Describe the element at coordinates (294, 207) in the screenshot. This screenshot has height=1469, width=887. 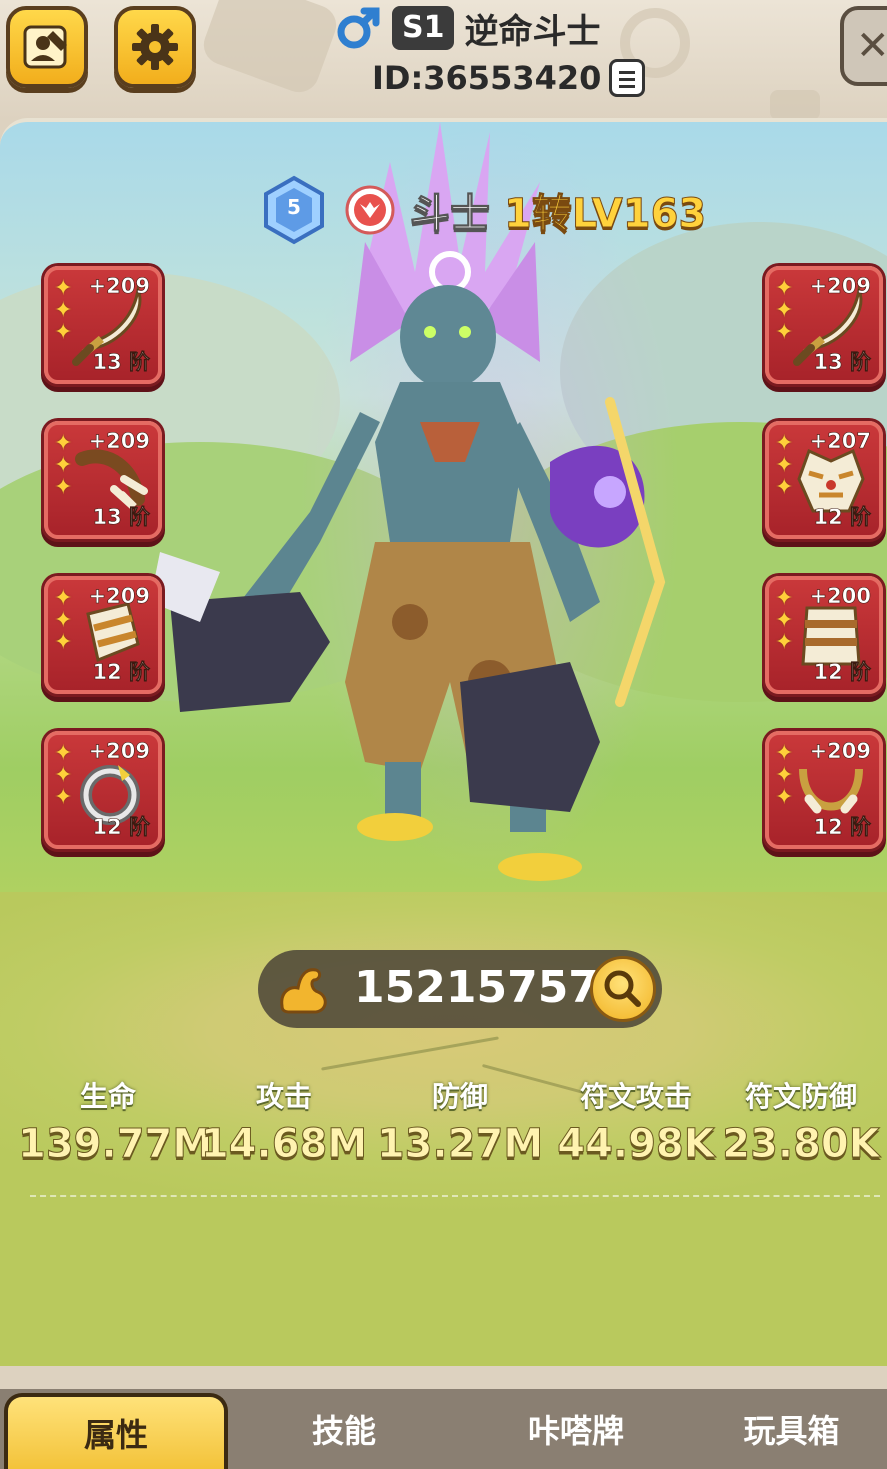
I see `rank-level: 5` at that location.